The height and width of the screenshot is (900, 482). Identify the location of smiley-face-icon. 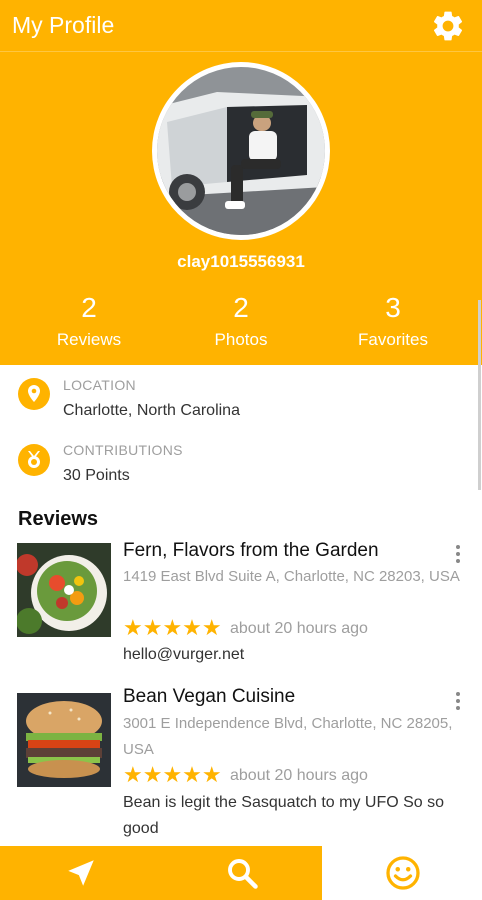
(402, 873).